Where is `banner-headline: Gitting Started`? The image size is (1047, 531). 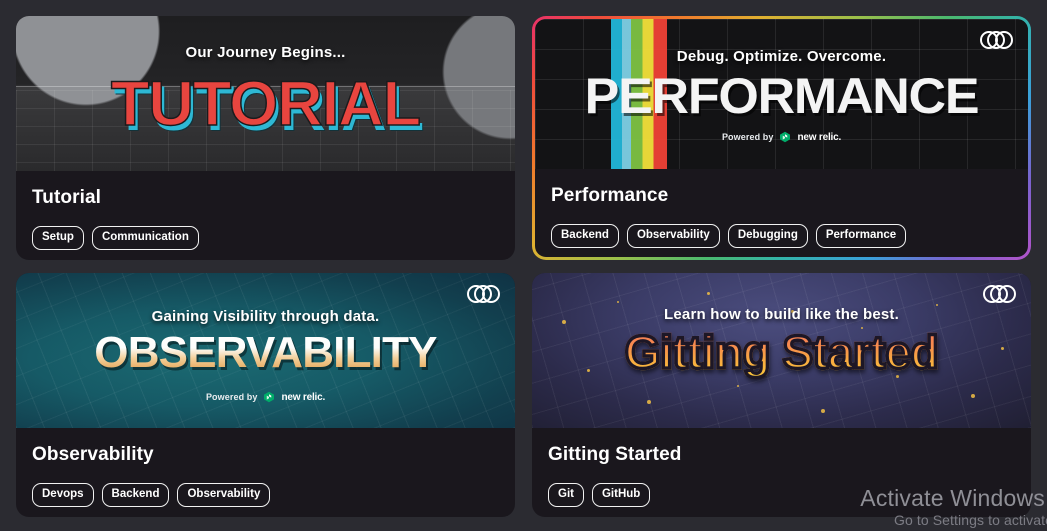
banner-headline: Gitting Started is located at coordinates (781, 352).